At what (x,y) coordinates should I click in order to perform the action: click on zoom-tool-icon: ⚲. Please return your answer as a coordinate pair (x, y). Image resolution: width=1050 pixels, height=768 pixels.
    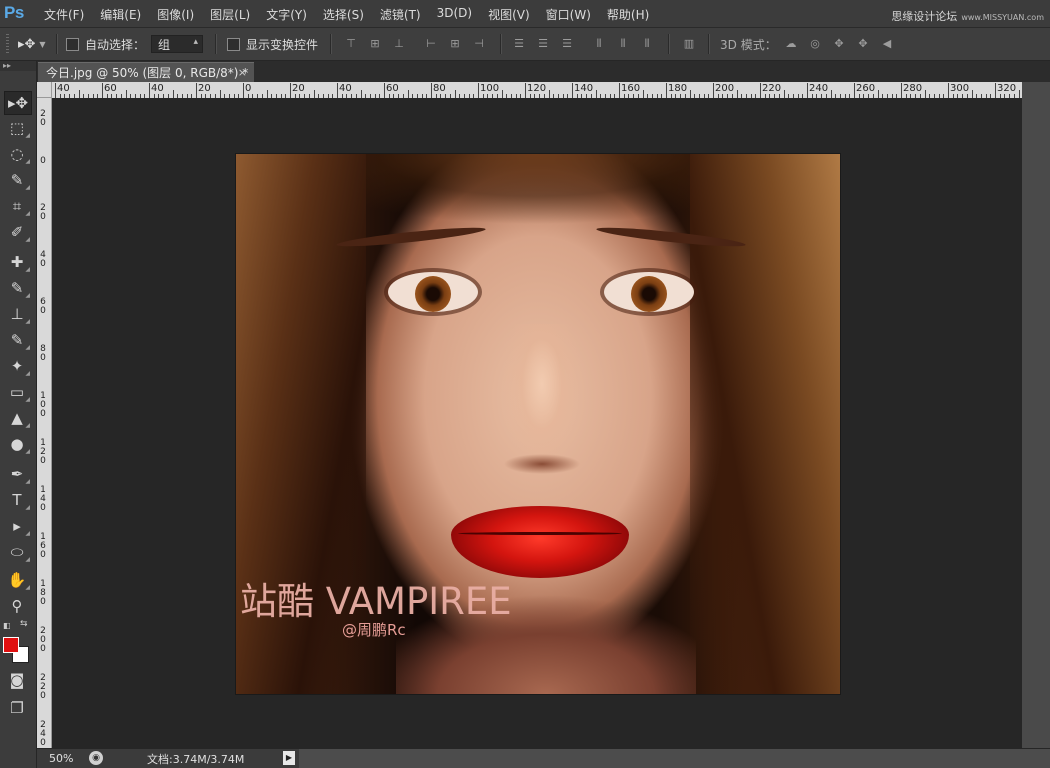
    Looking at the image, I should click on (17, 606).